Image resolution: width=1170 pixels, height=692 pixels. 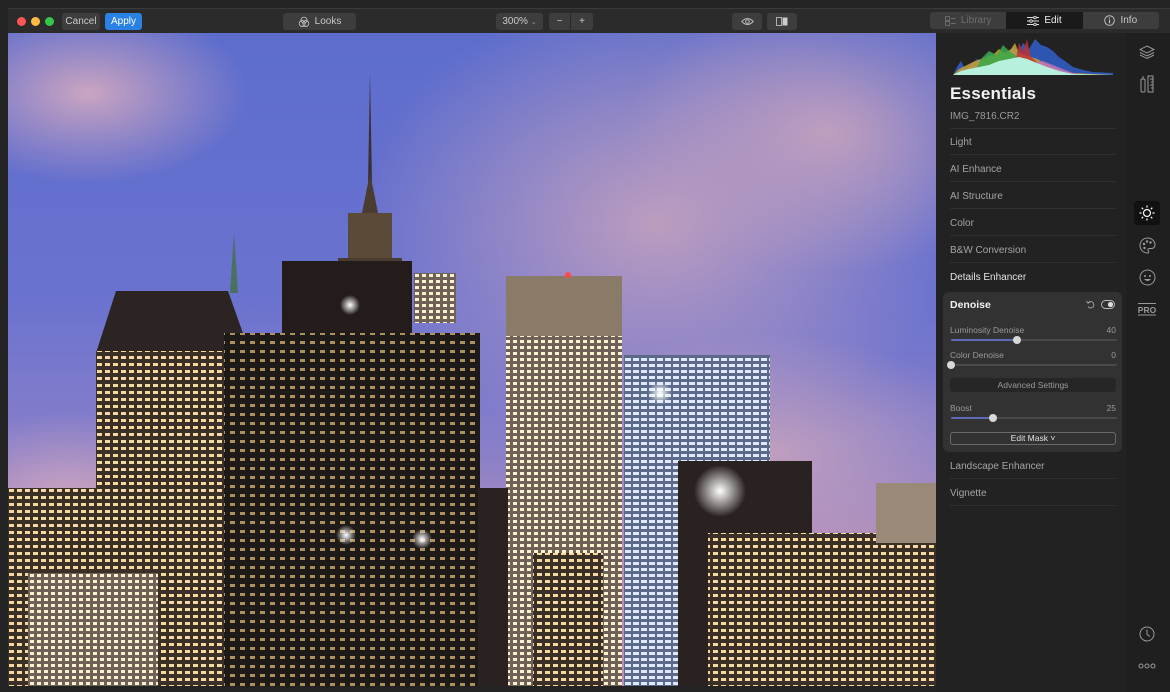 I want to click on panel-title: Essentials, so click(x=993, y=93).